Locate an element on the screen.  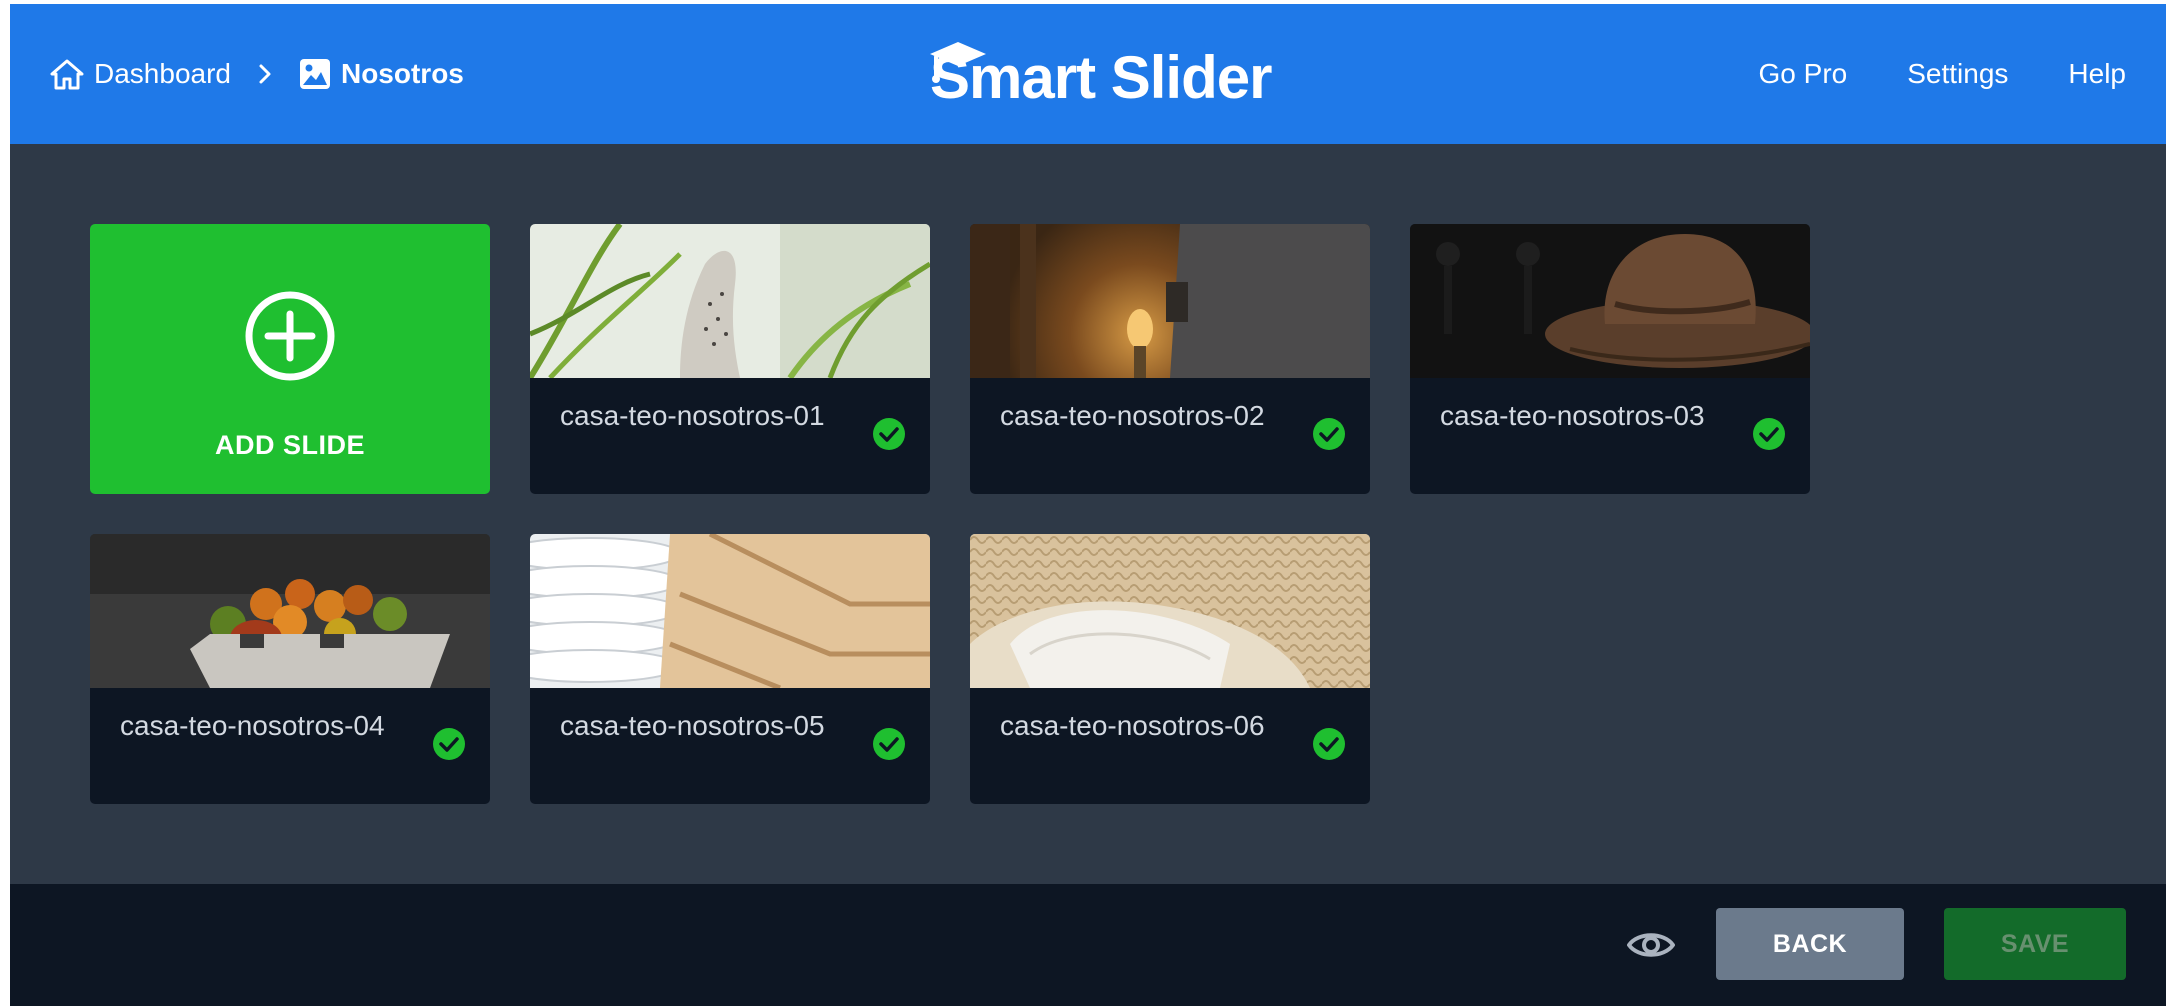
bottom-bar: BACK SAVE is located at coordinates (1088, 945).